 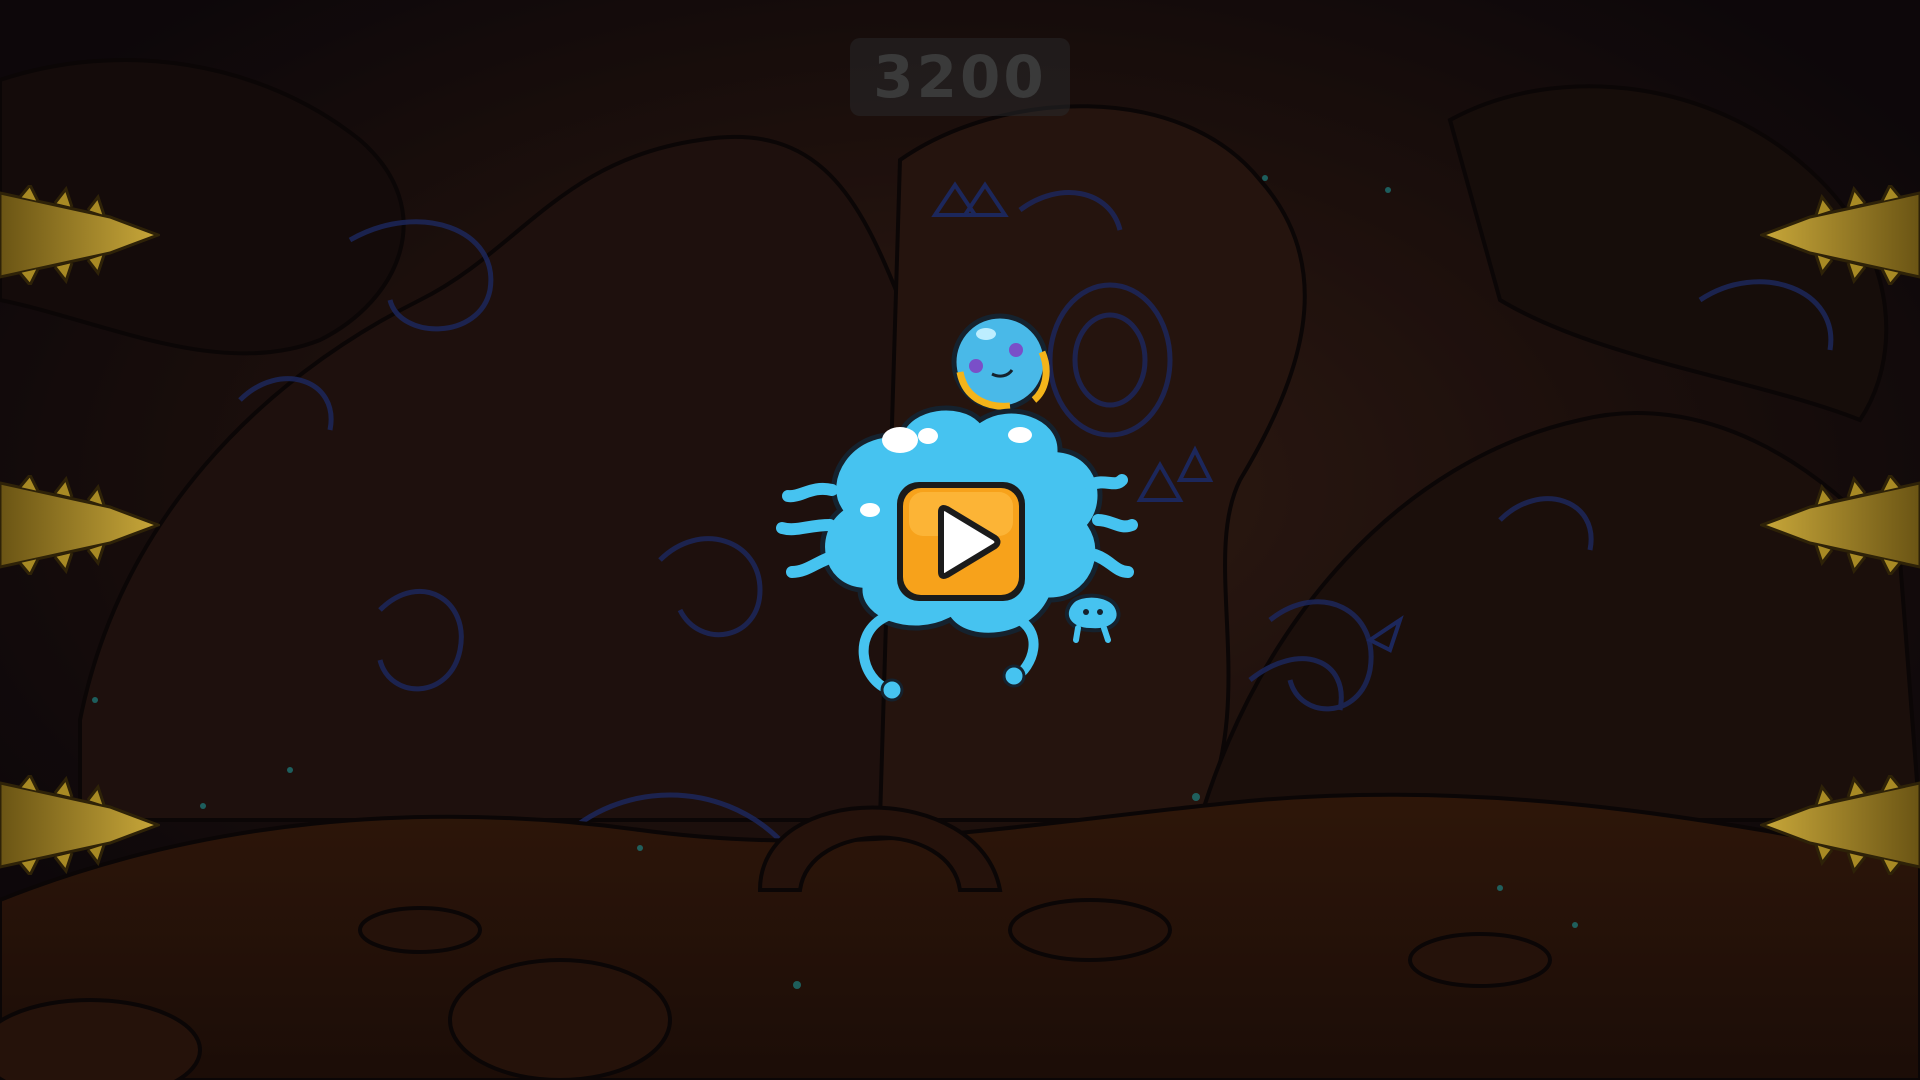 I want to click on play-button, so click(x=961, y=541).